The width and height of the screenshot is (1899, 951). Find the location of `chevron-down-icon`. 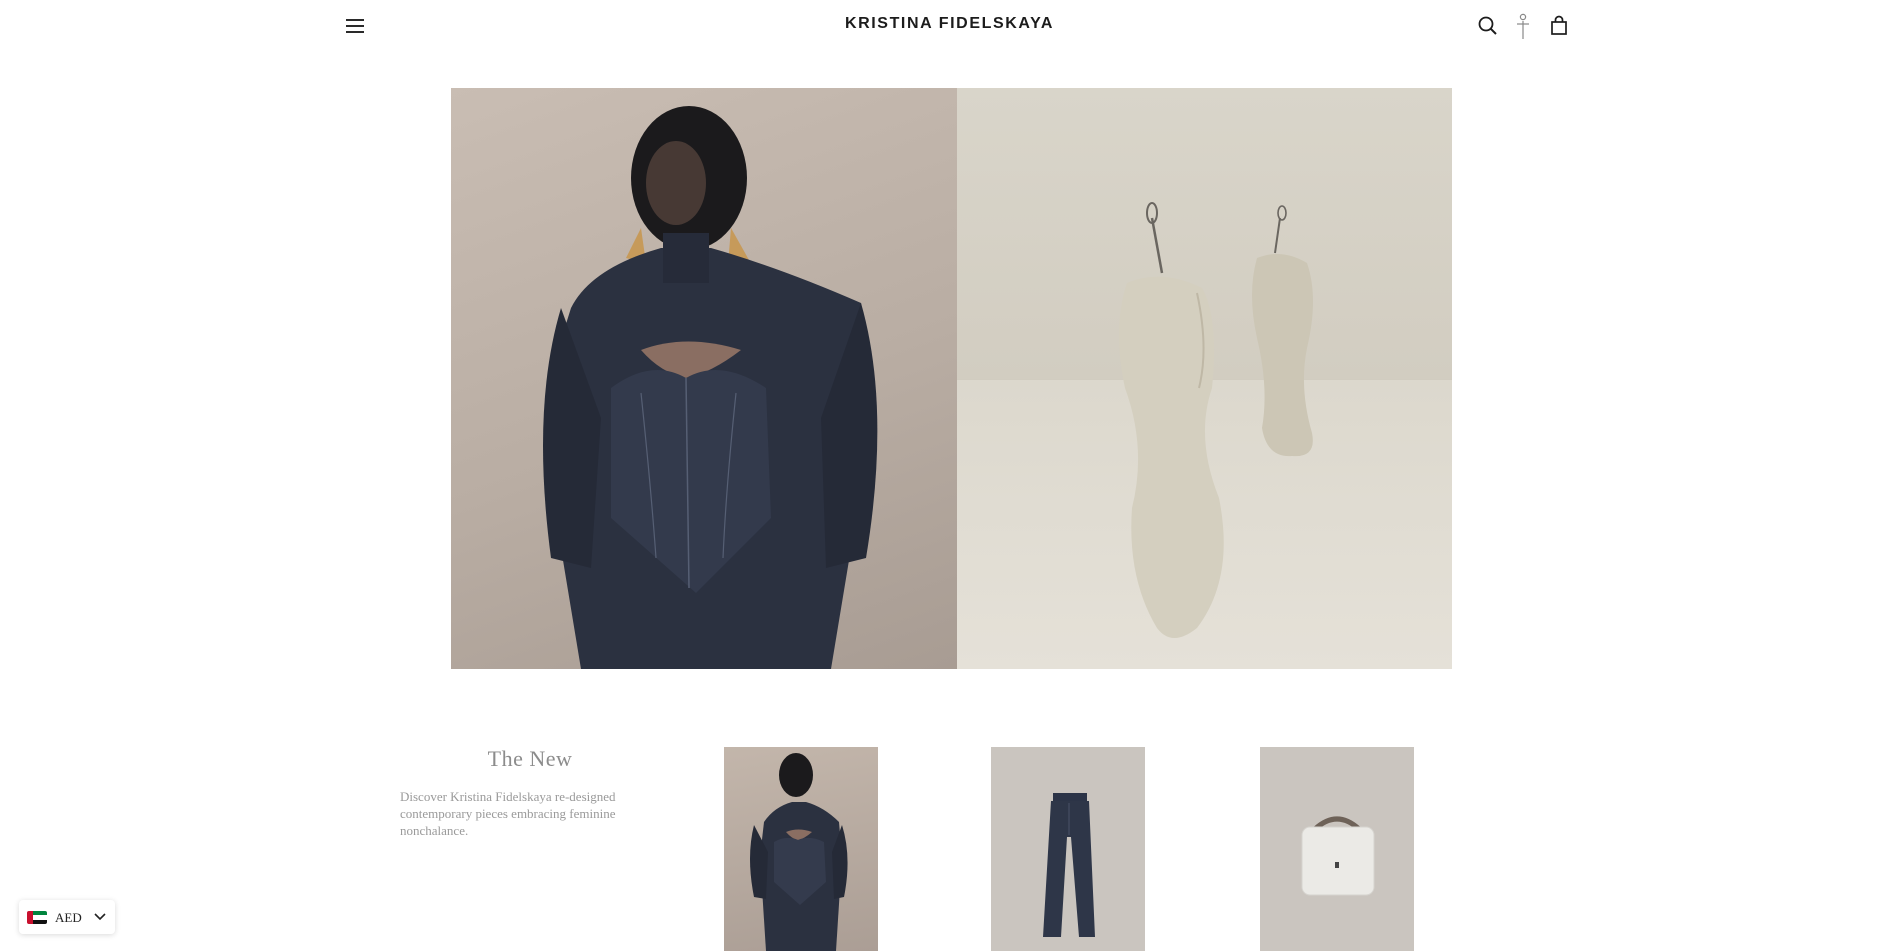

chevron-down-icon is located at coordinates (100, 917).